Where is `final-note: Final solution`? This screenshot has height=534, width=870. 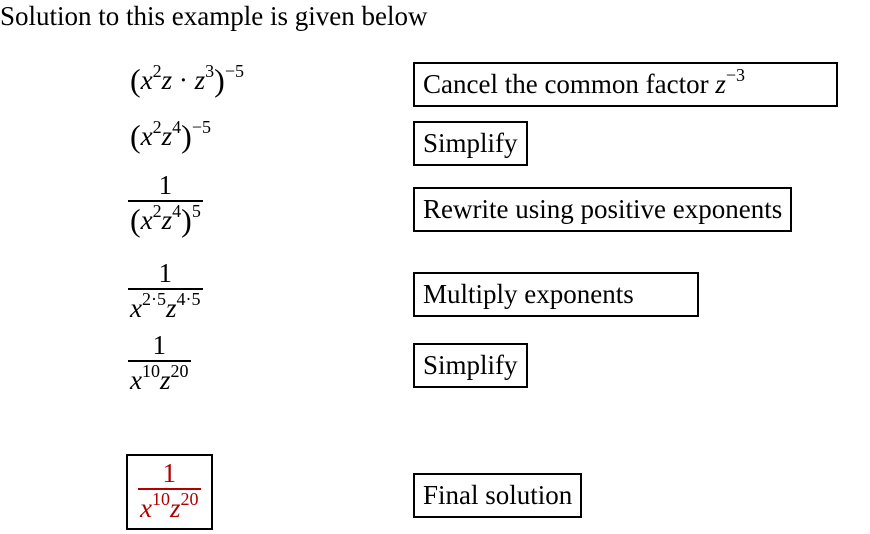 final-note: Final solution is located at coordinates (498, 495).